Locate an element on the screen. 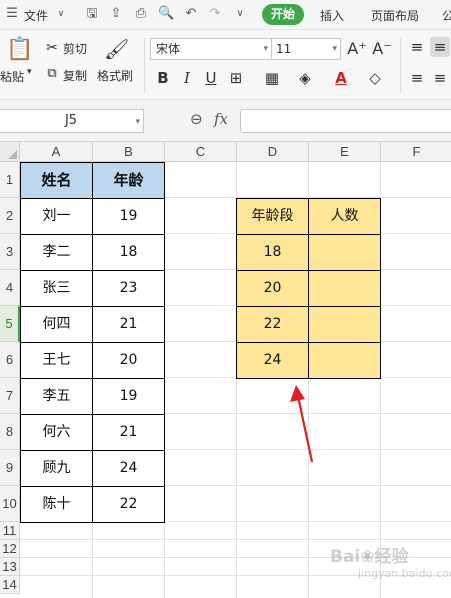  fill-color-icon: ◈ is located at coordinates (305, 78).